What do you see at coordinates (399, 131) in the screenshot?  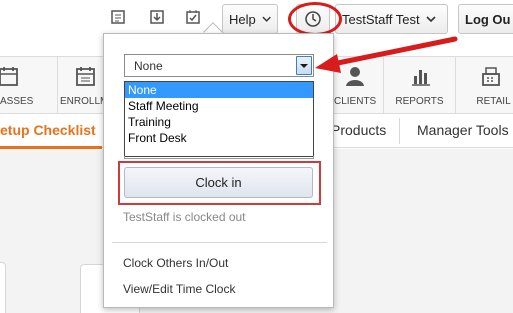 I see `tab-divider` at bounding box center [399, 131].